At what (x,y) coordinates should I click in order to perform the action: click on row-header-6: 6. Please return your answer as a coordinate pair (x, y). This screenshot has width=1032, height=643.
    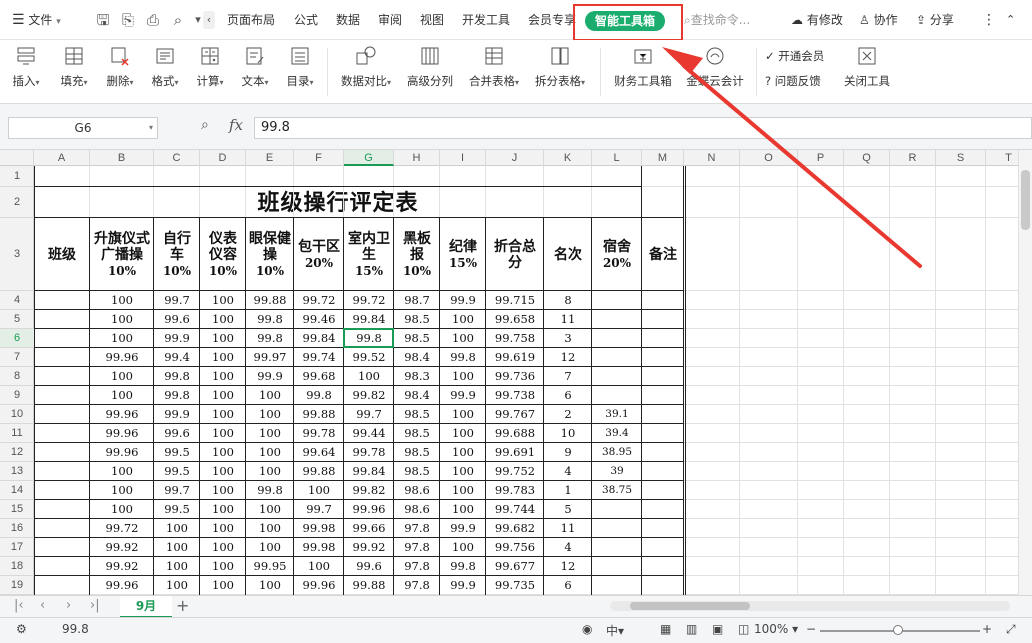
    Looking at the image, I should click on (17, 338).